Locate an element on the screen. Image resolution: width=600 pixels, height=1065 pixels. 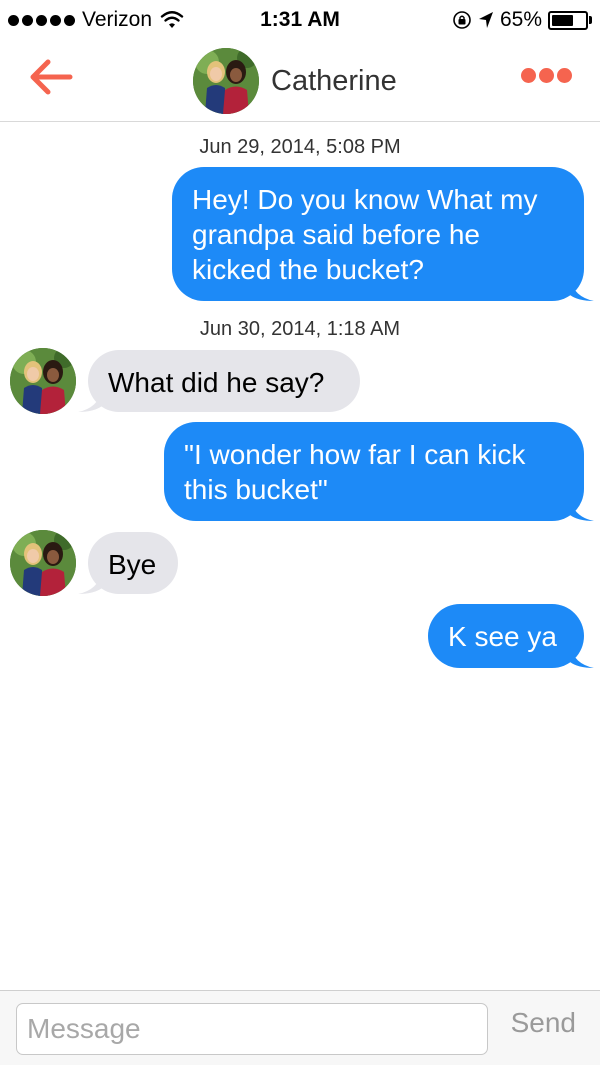
battery-icon is located at coordinates (570, 20).